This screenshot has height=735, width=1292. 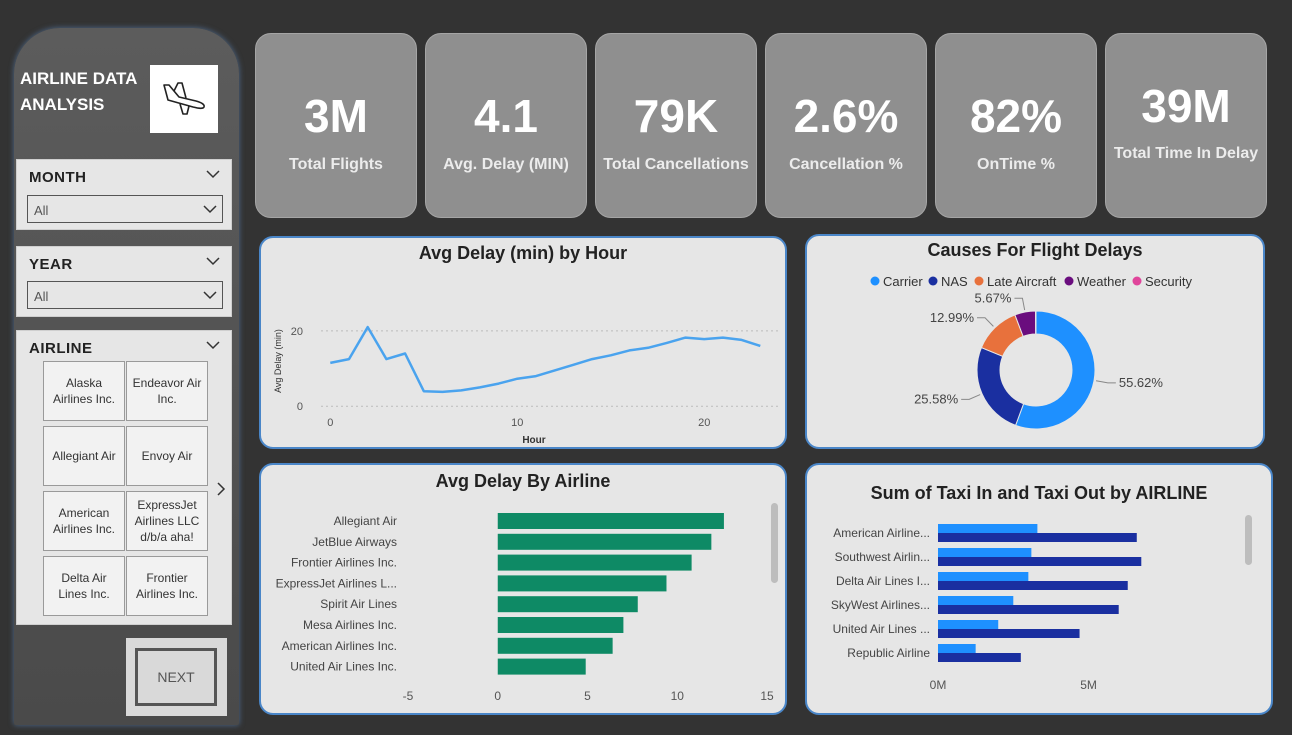 What do you see at coordinates (1186, 106) in the screenshot?
I see `kpi-value: 39M` at bounding box center [1186, 106].